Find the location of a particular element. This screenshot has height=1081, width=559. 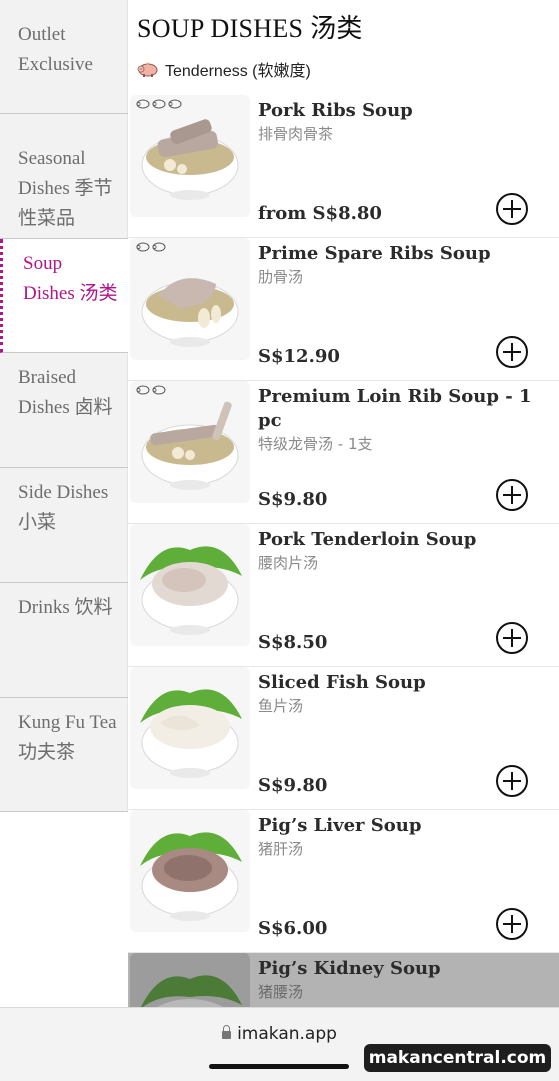

dish-chinese-name: 特级龙骨汤 - 1支 is located at coordinates (315, 444).